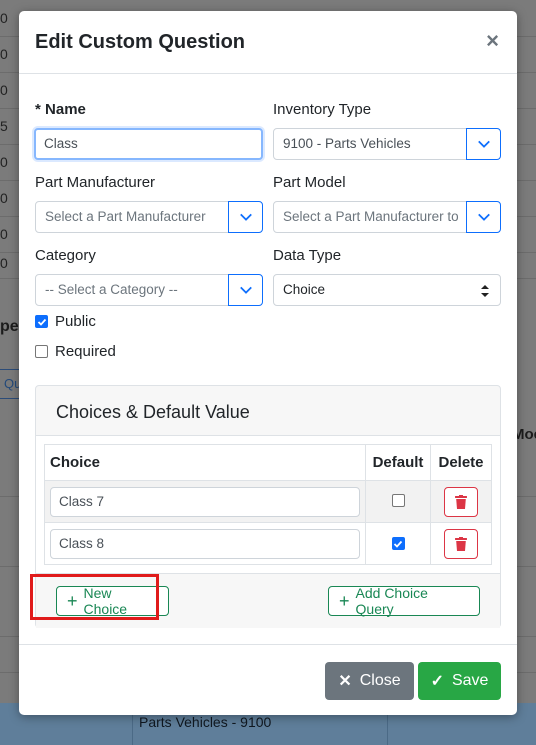 The image size is (536, 745). Describe the element at coordinates (387, 290) in the screenshot. I see `data-type-select: Choice` at that location.